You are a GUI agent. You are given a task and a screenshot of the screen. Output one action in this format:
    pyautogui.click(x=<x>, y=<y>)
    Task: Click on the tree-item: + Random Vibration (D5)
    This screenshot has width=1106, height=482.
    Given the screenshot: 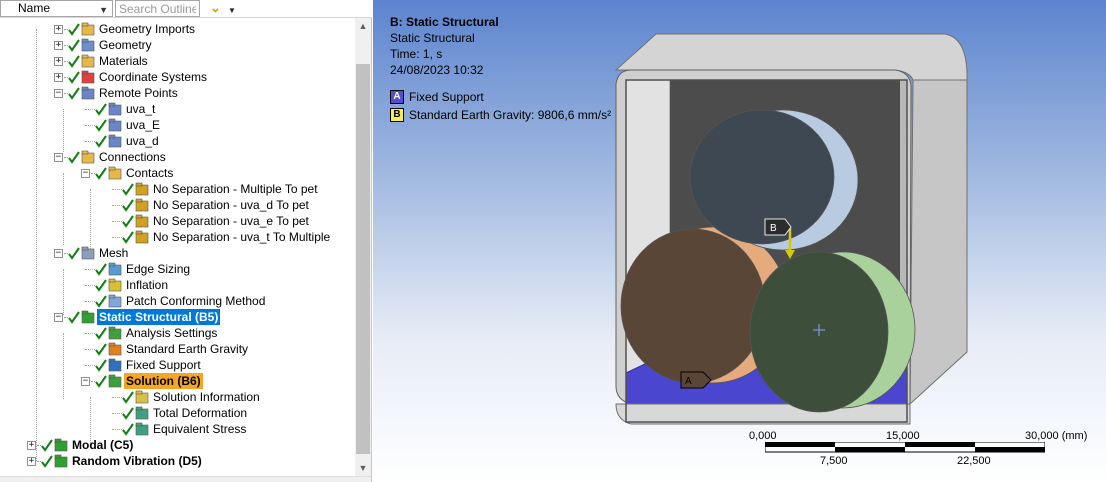 What is the action you would take?
    pyautogui.click(x=177, y=461)
    